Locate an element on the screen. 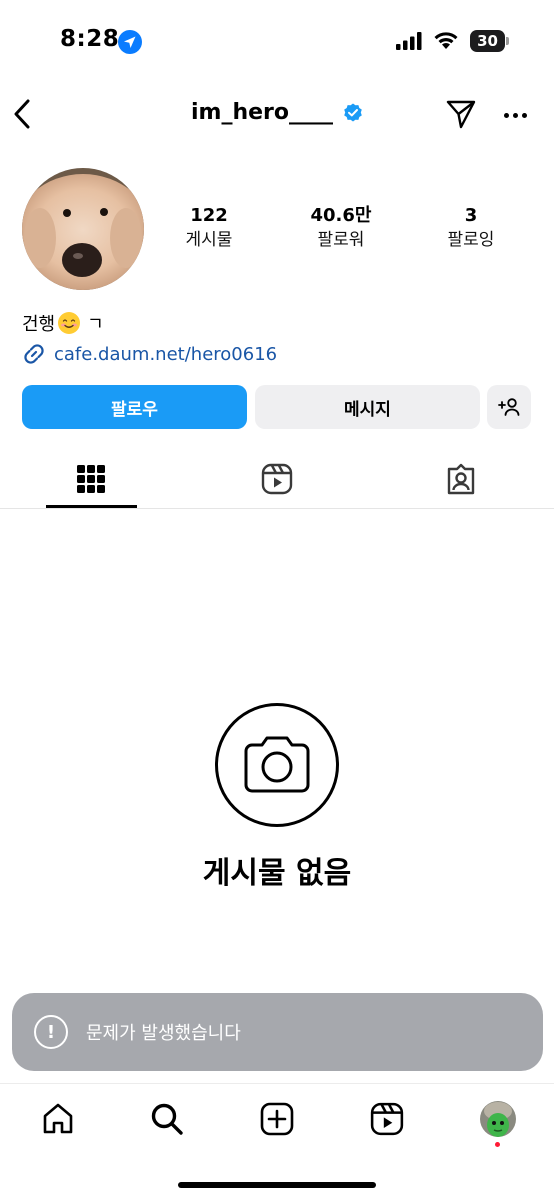 The width and height of the screenshot is (554, 1200). profile-tabs is located at coordinates (277, 479).